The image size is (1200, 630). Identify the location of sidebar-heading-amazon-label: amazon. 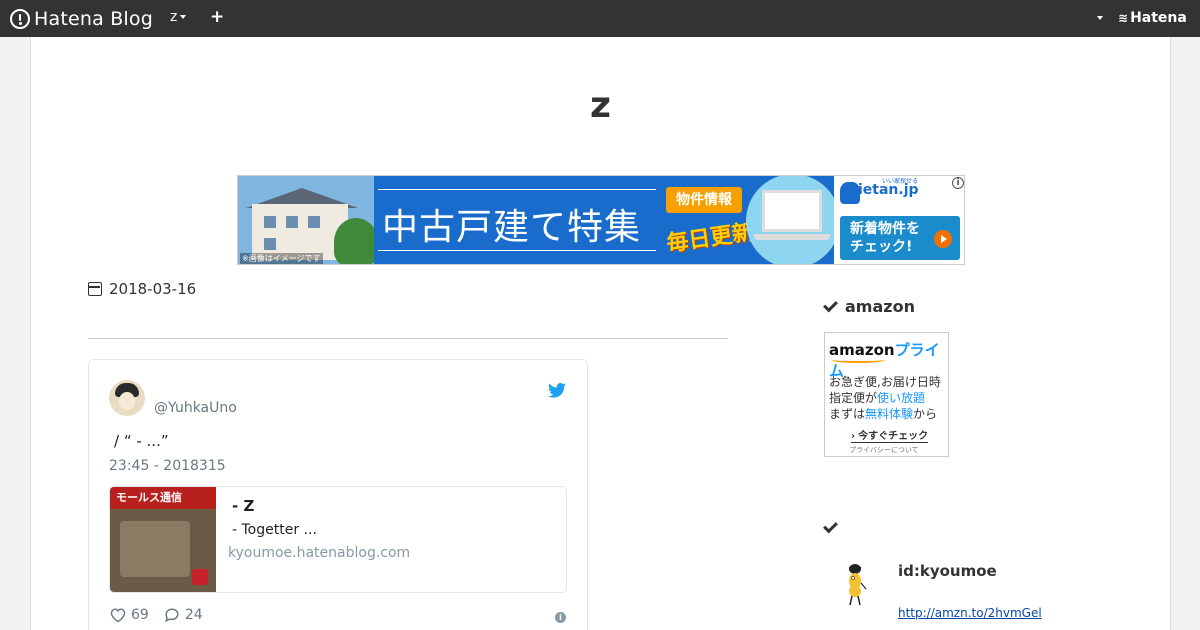
(880, 306).